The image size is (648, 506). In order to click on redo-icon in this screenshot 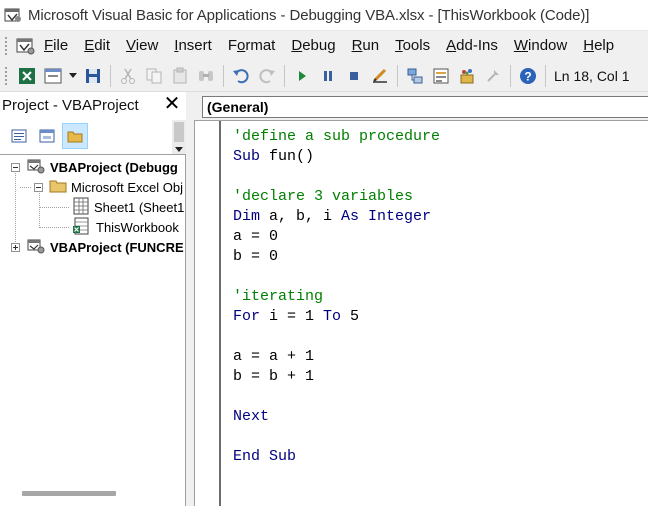, I will do `click(267, 76)`.